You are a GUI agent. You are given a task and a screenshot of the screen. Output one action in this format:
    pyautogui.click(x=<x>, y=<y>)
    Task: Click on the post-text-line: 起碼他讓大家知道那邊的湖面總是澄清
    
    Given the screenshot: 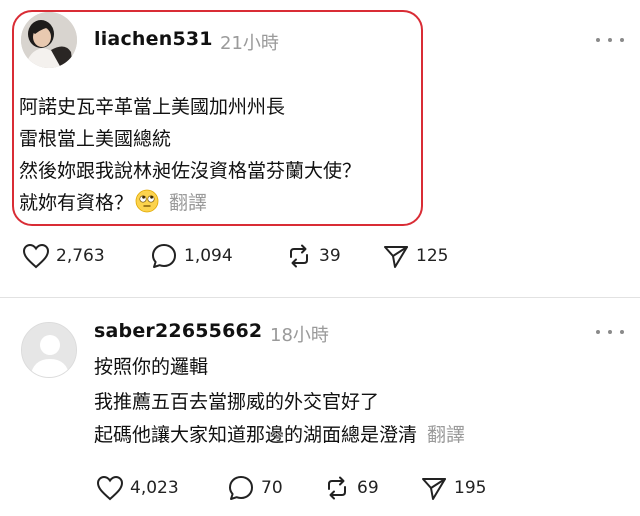 What is the action you would take?
    pyautogui.click(x=256, y=435)
    